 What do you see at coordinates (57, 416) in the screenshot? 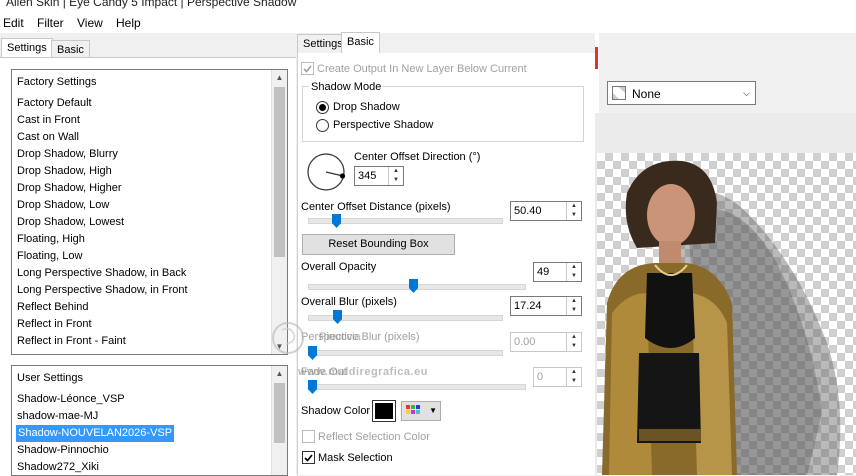
I see `list-item: shadow-mae-MJ` at bounding box center [57, 416].